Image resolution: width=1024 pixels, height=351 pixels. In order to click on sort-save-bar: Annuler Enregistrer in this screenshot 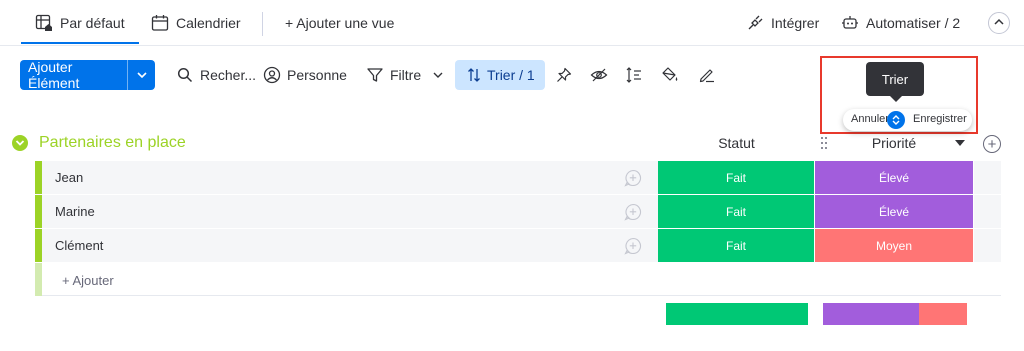, I will do `click(907, 120)`.